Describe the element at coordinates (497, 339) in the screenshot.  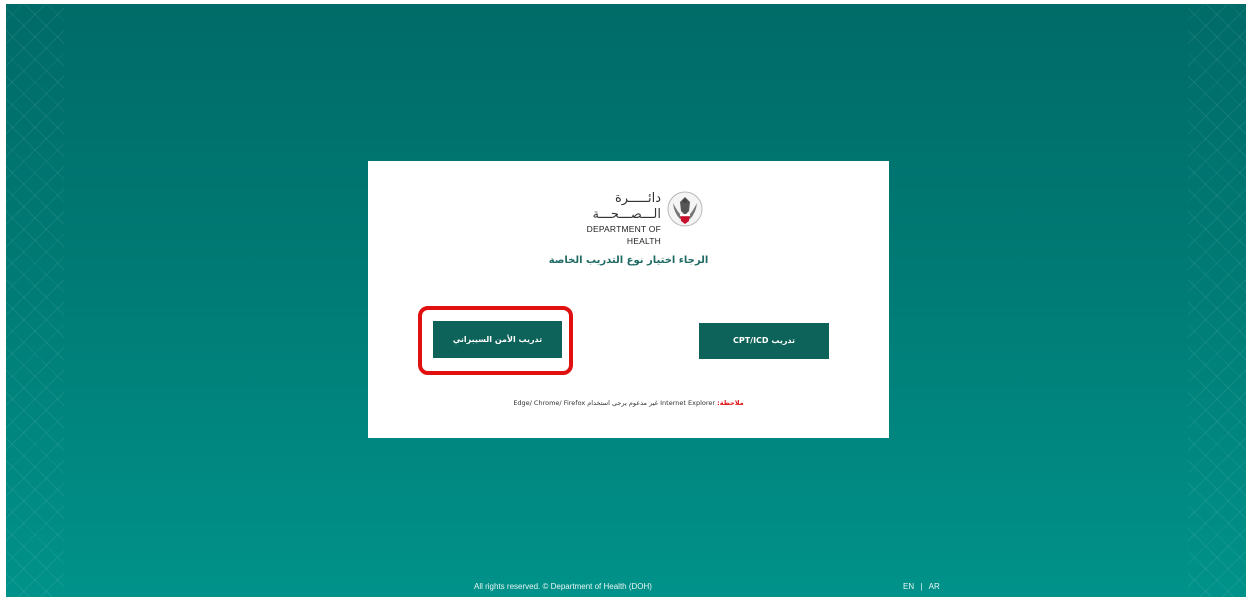
I see `cybersecurity-training-button: تدريب الأمن السيبراني` at that location.